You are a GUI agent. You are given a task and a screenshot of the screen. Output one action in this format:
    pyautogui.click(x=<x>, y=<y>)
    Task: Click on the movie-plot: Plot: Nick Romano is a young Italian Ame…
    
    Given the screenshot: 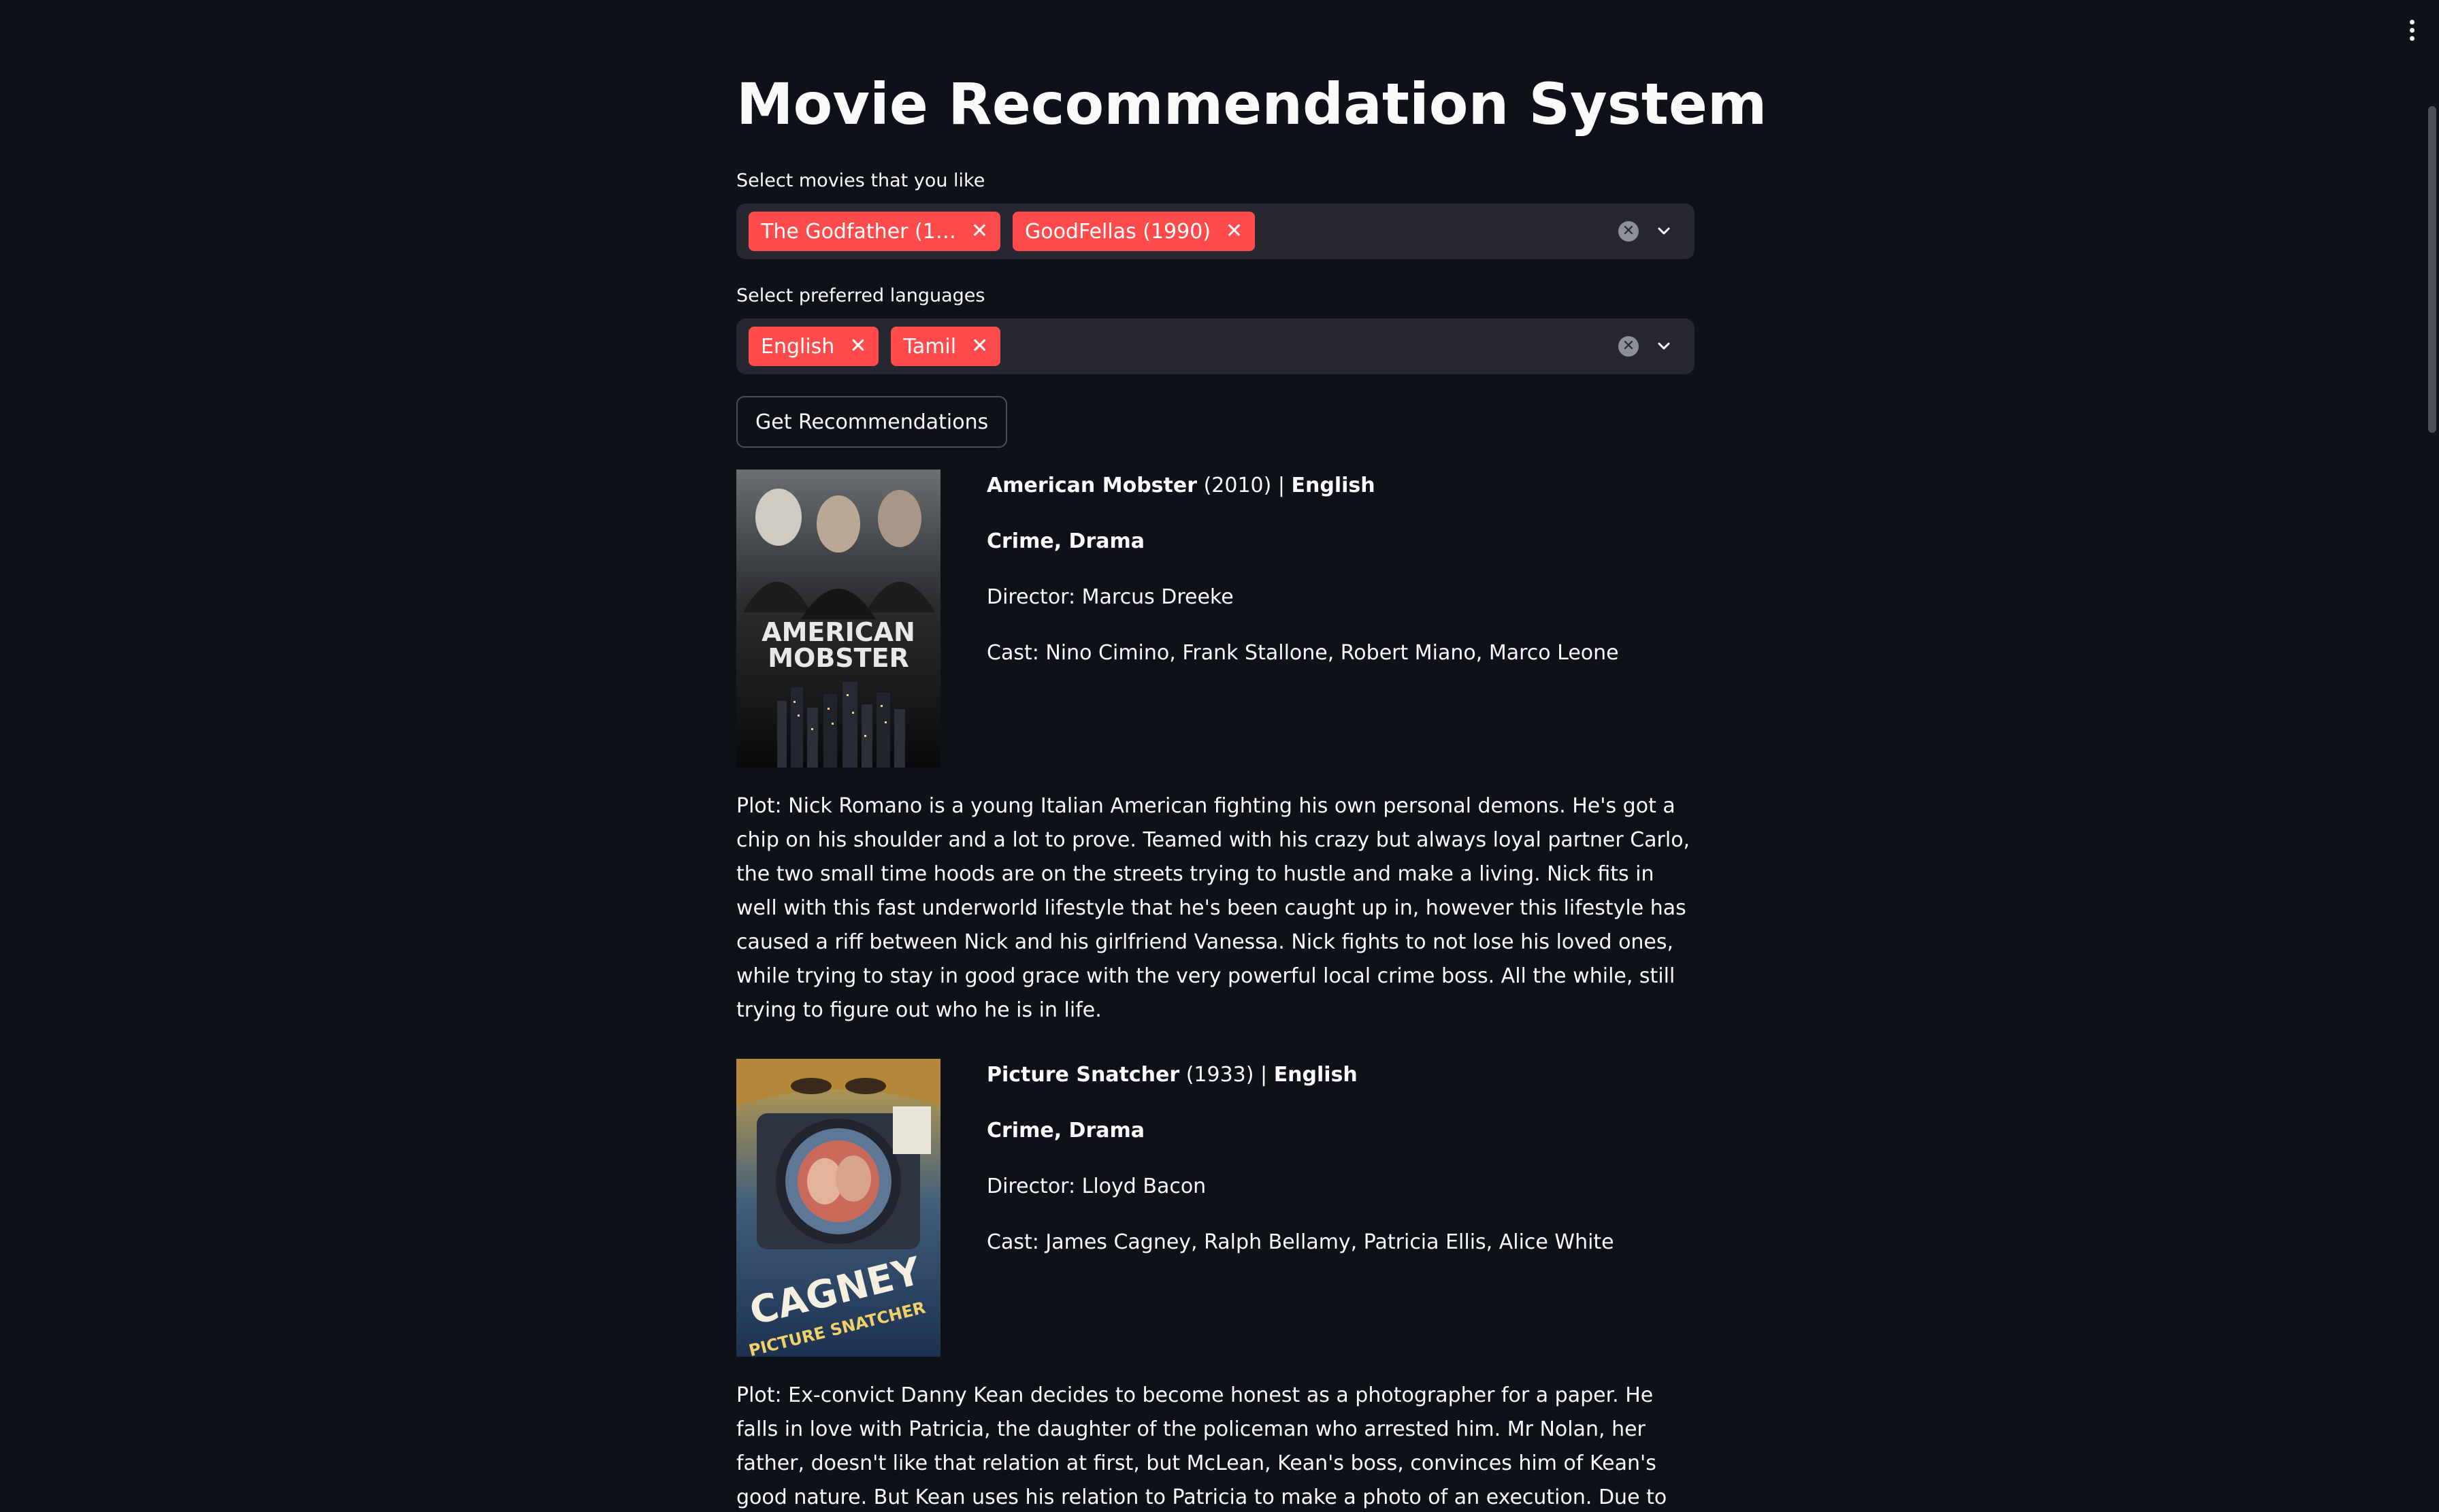 What is the action you would take?
    pyautogui.click(x=1213, y=908)
    